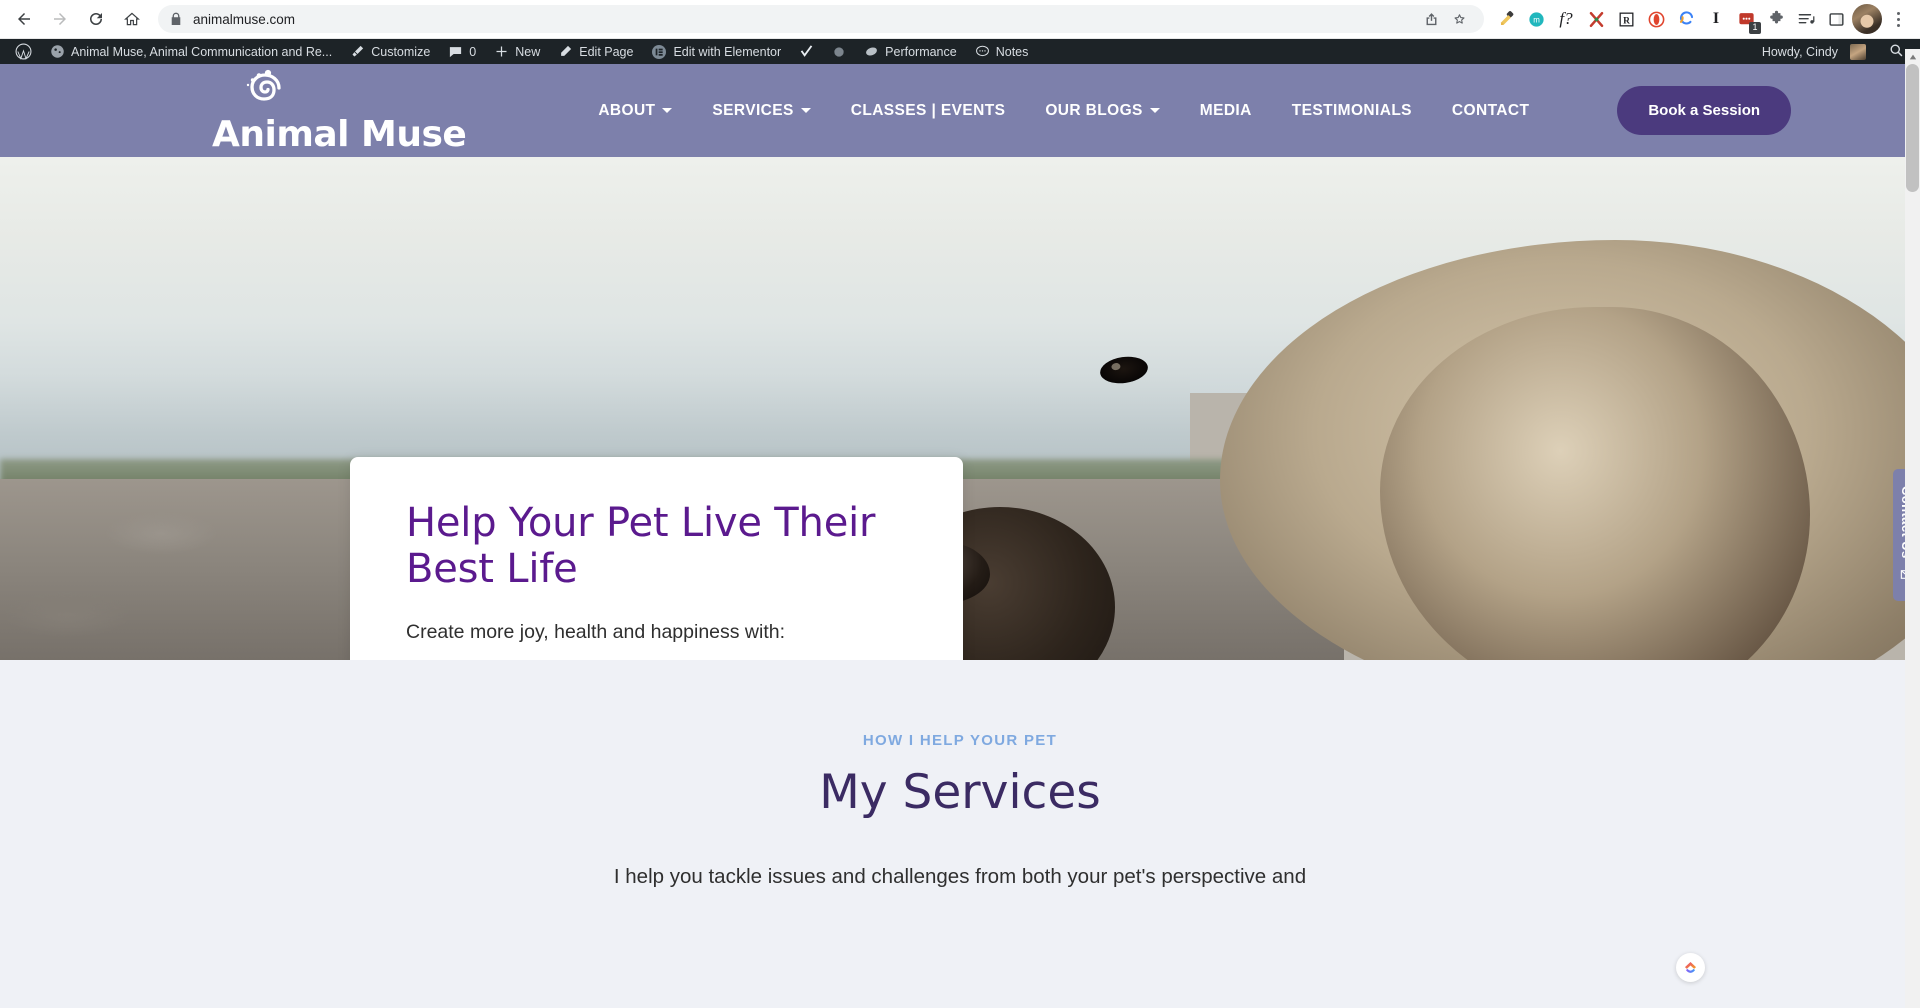 The height and width of the screenshot is (1008, 1920). I want to click on nav-label: OUR BLOGS, so click(1094, 110).